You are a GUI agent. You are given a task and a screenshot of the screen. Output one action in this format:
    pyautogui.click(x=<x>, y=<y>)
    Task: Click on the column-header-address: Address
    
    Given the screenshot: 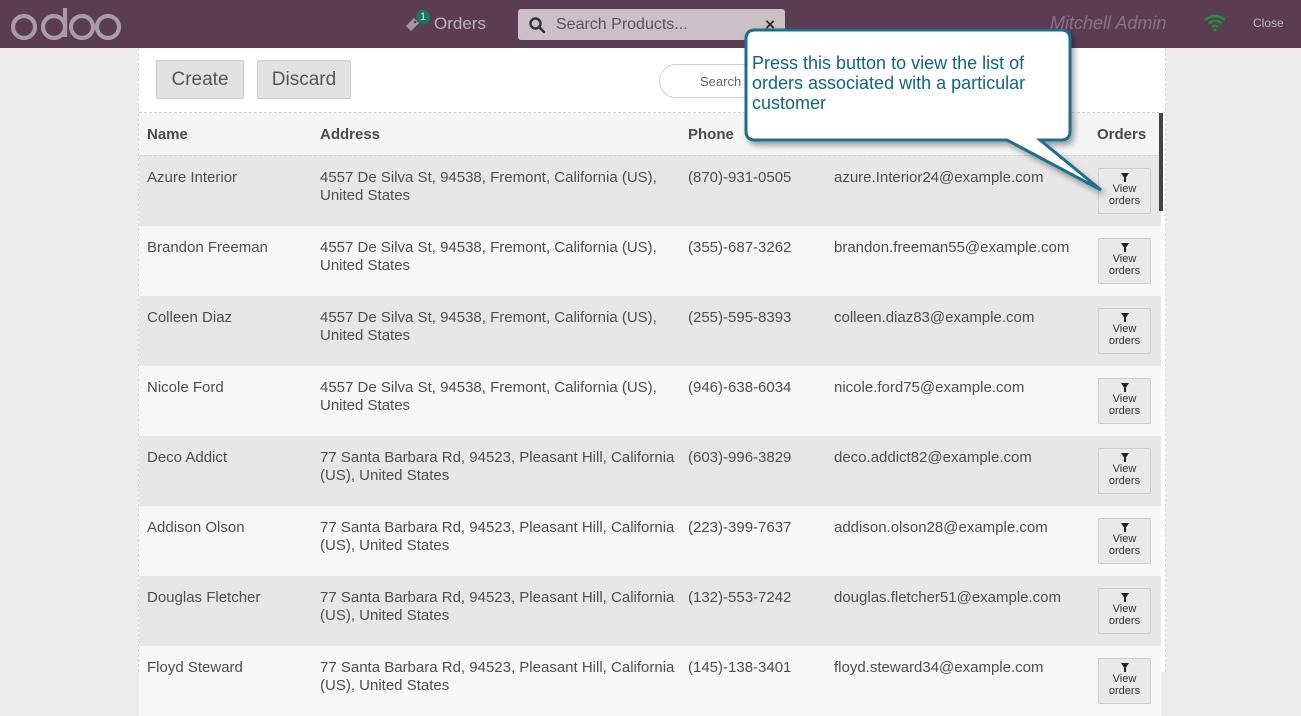 What is the action you would take?
    pyautogui.click(x=350, y=134)
    